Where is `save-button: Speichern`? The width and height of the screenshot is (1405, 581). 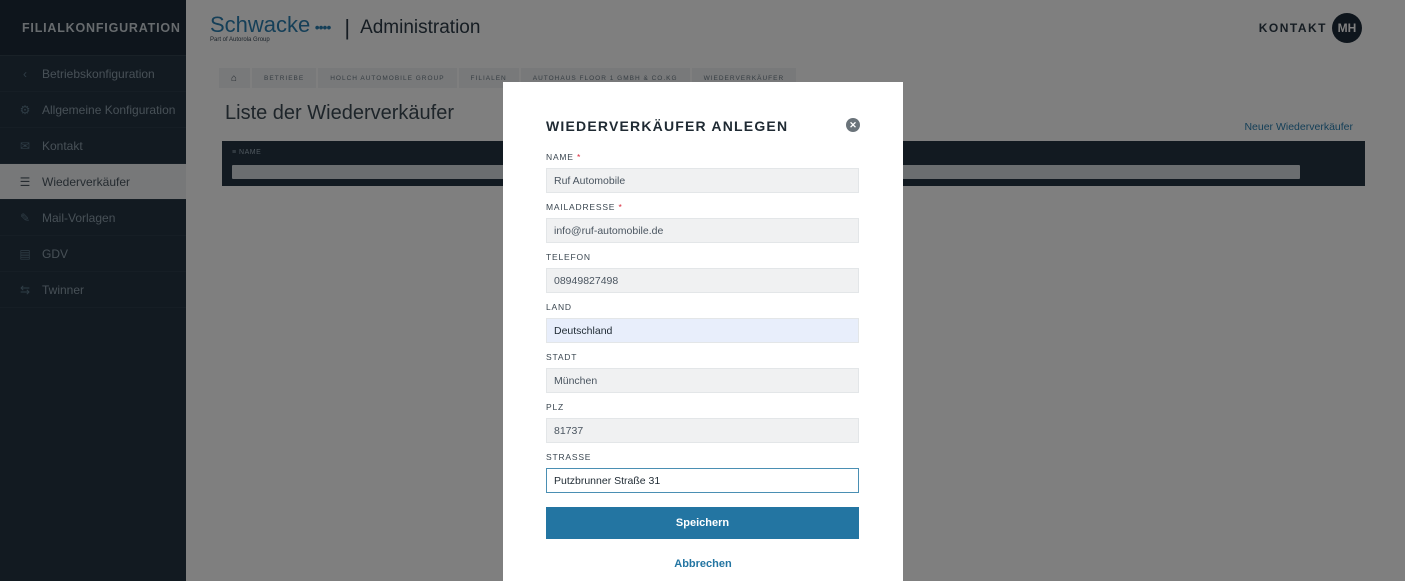 save-button: Speichern is located at coordinates (702, 523).